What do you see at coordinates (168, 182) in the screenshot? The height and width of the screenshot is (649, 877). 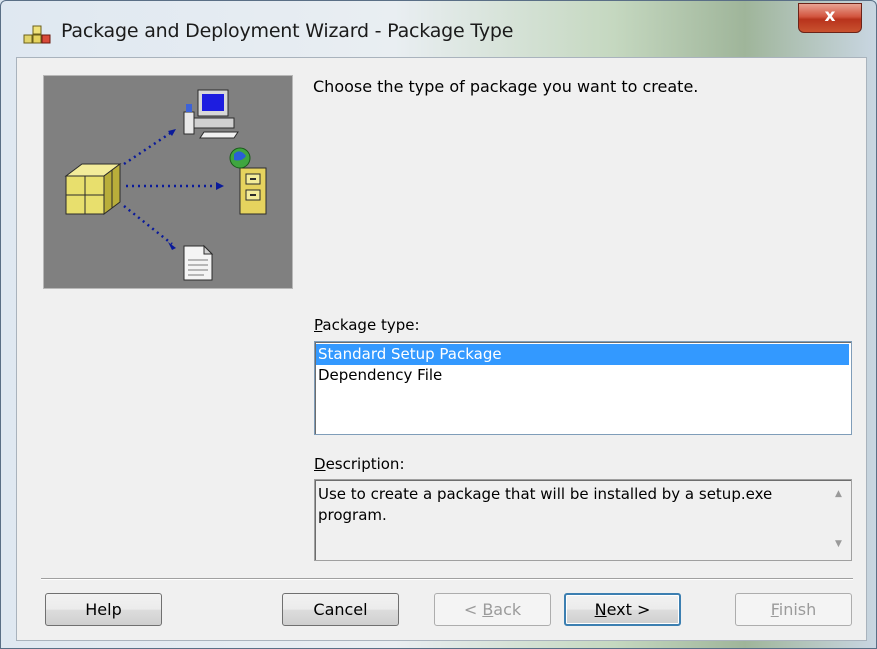 I see `package-to-destinations-illustration` at bounding box center [168, 182].